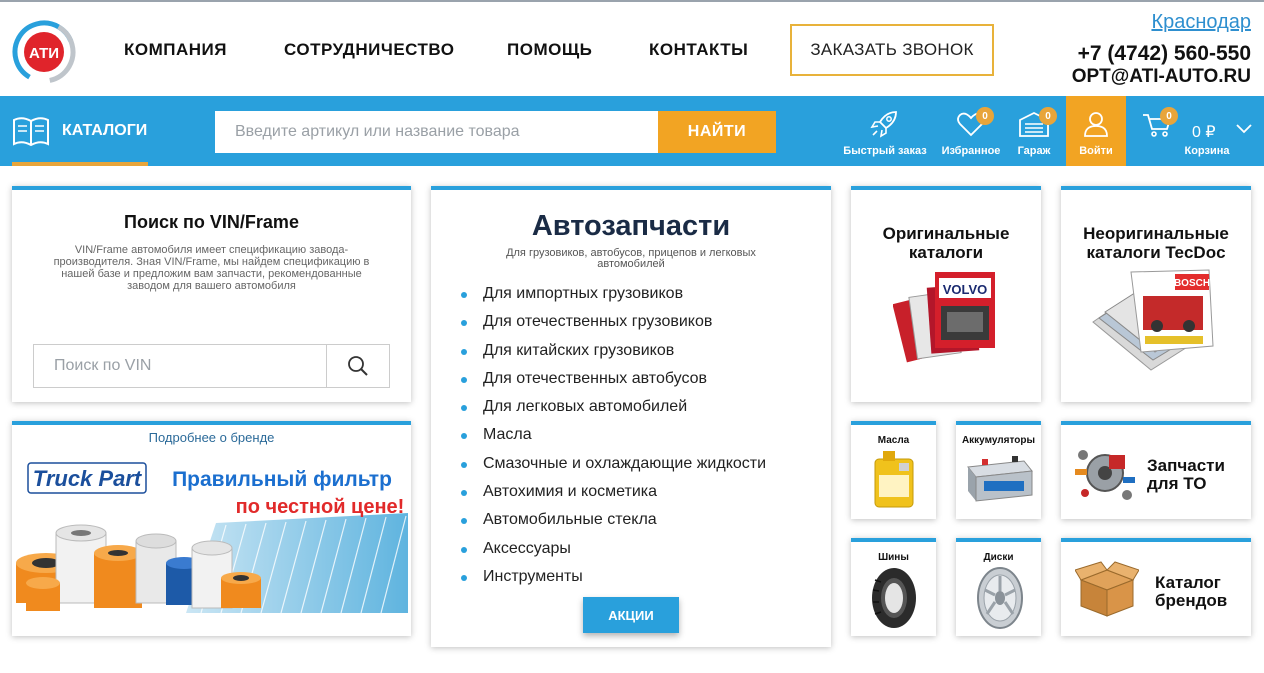 The height and width of the screenshot is (673, 1264). Describe the element at coordinates (999, 480) in the screenshot. I see `battery-image` at that location.